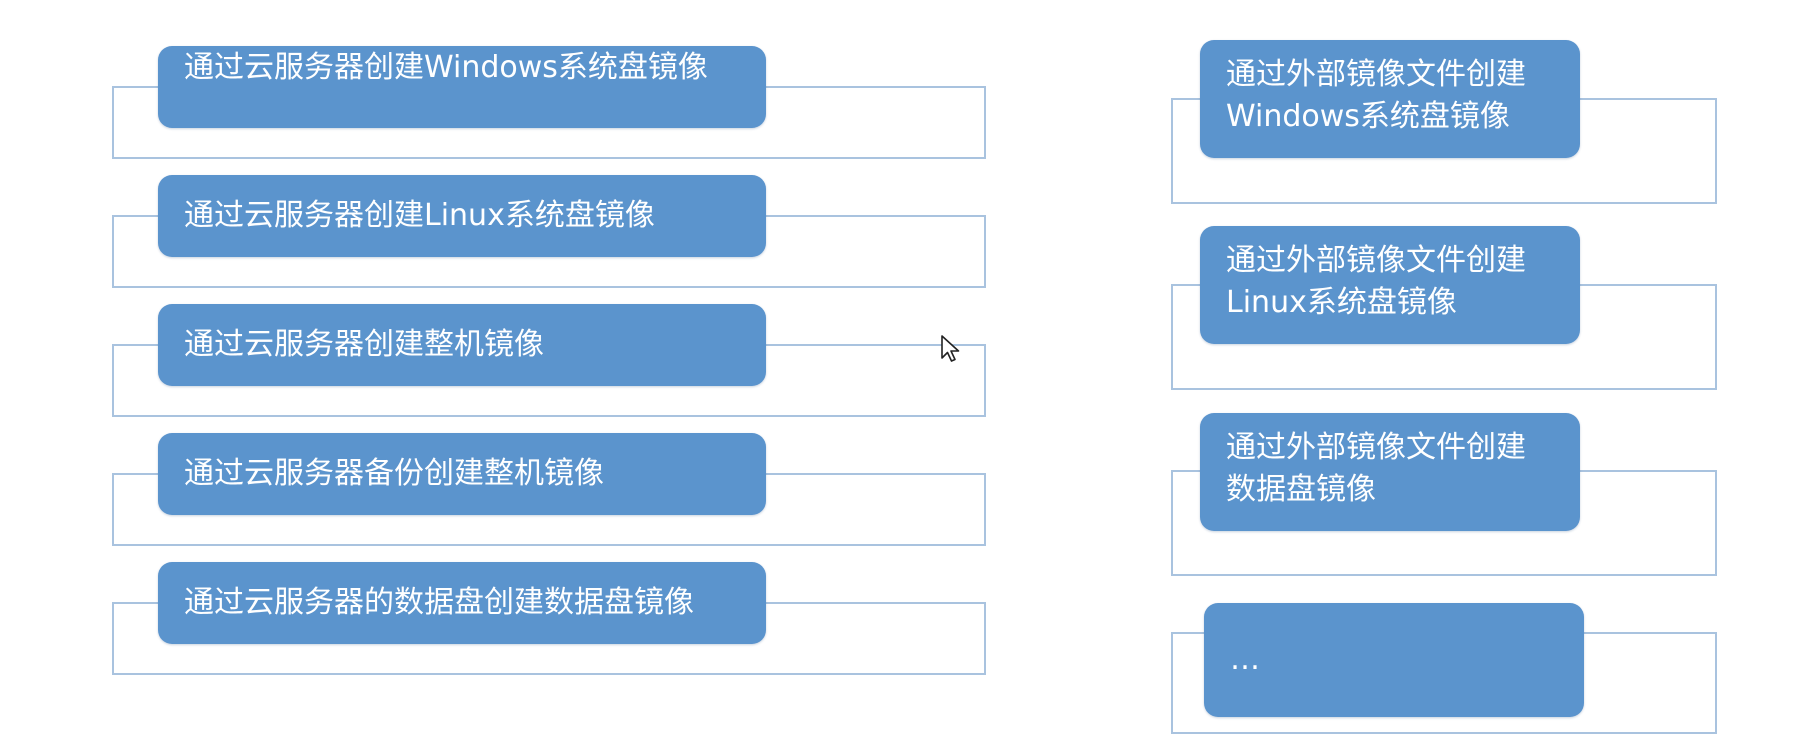  What do you see at coordinates (439, 602) in the screenshot?
I see `left-item-label: 通过云服务器的数据盘创建数据盘镜像` at bounding box center [439, 602].